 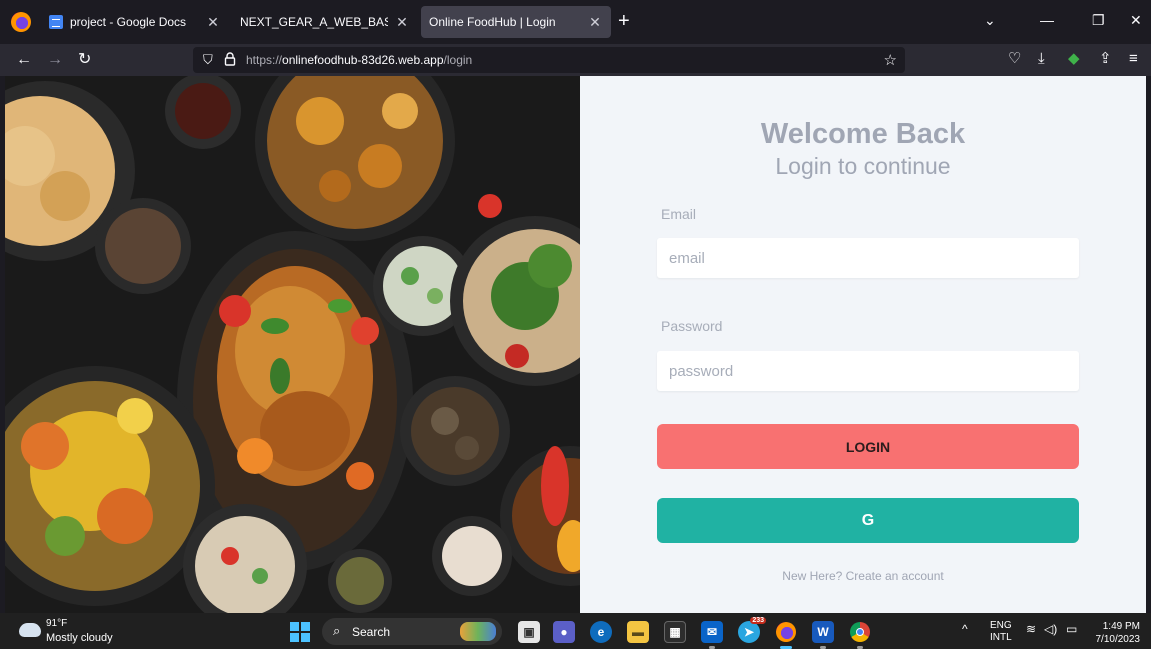 What do you see at coordinates (786, 635) in the screenshot?
I see `firefox-taskbar-icon` at bounding box center [786, 635].